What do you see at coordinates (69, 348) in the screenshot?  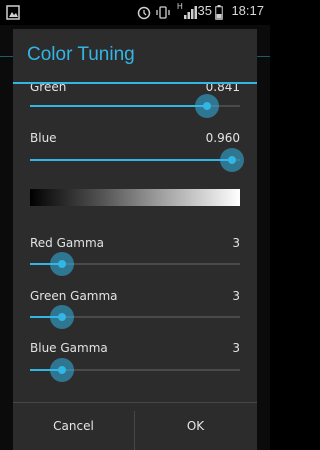 I see `blue-gamma-label: Blue Gamma` at bounding box center [69, 348].